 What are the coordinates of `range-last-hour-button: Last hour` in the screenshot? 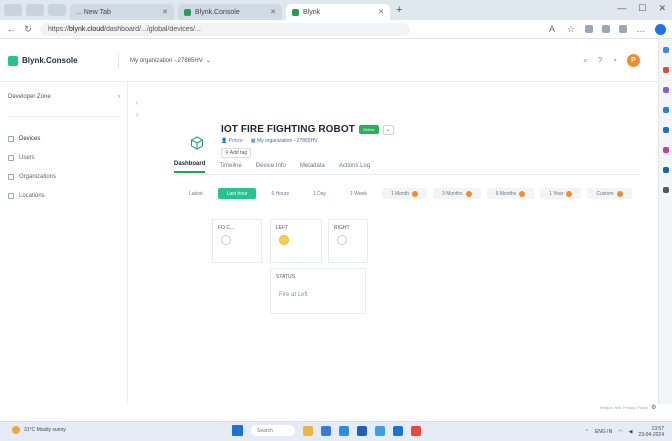 It's located at (237, 193).